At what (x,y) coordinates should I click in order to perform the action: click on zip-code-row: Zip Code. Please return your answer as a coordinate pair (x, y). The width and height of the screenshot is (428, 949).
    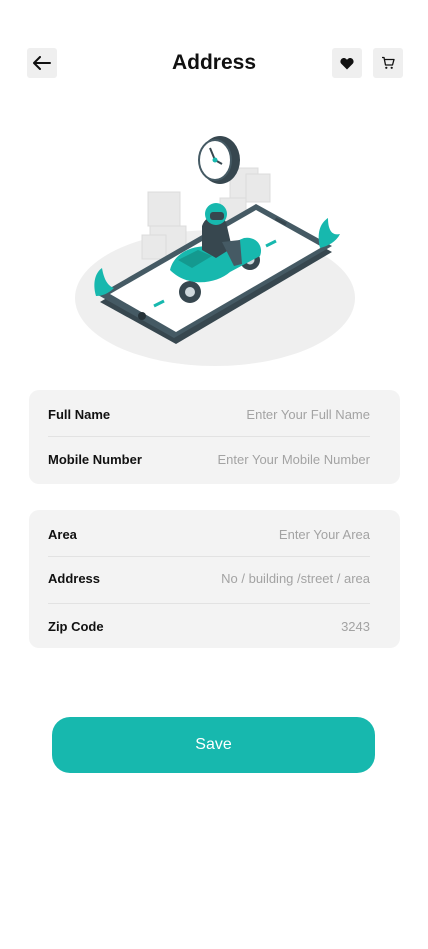
    Looking at the image, I should click on (209, 626).